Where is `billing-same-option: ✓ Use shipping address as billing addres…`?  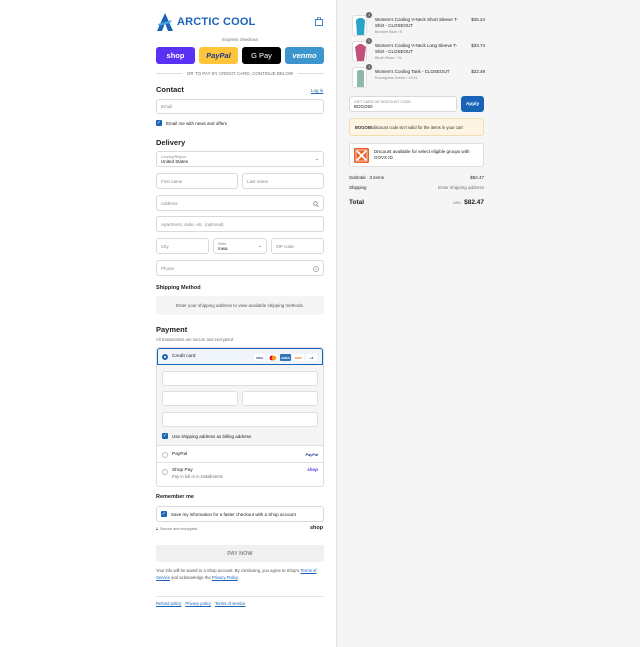
billing-same-option: ✓ Use shipping address as billing addres… is located at coordinates (206, 436).